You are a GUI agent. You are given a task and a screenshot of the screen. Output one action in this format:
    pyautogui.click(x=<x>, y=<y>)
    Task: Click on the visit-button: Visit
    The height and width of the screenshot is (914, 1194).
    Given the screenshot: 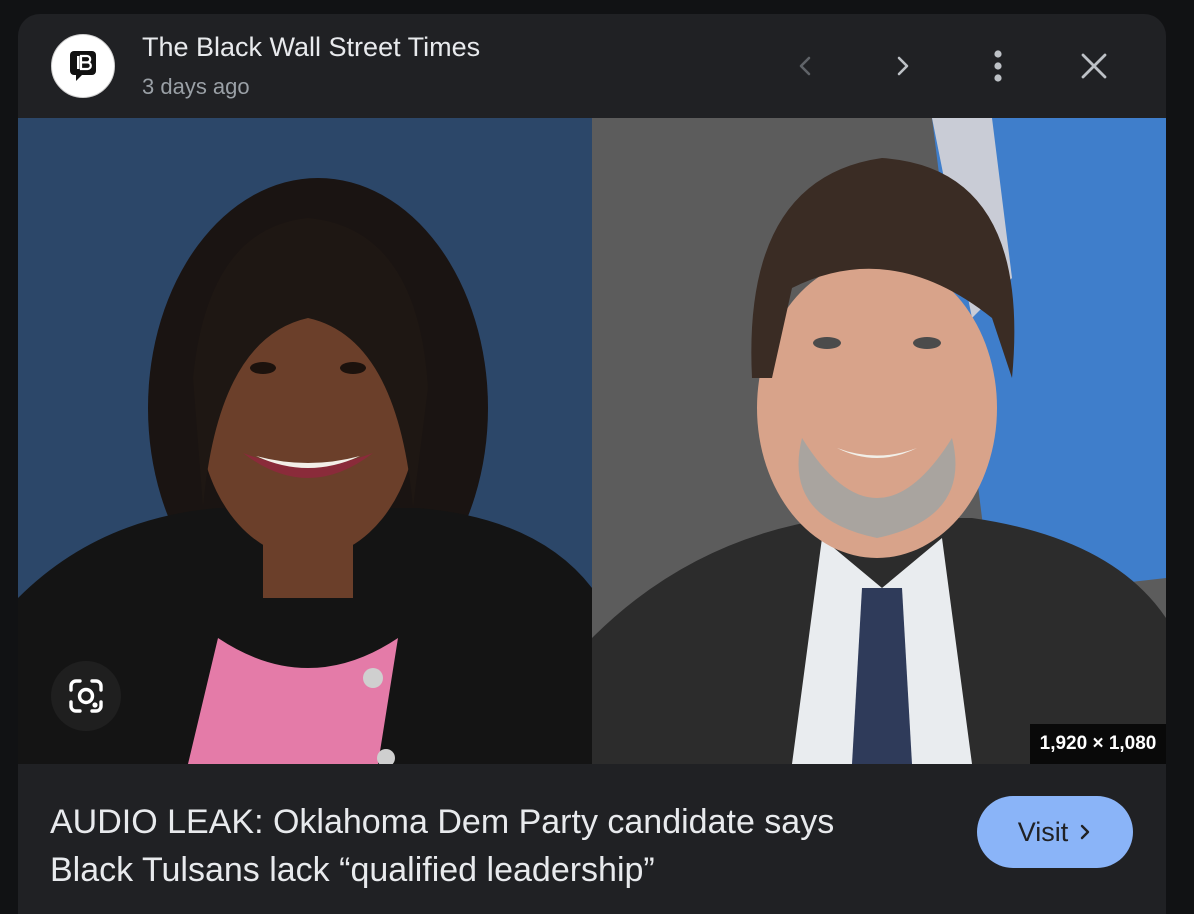 What is the action you would take?
    pyautogui.click(x=1055, y=832)
    